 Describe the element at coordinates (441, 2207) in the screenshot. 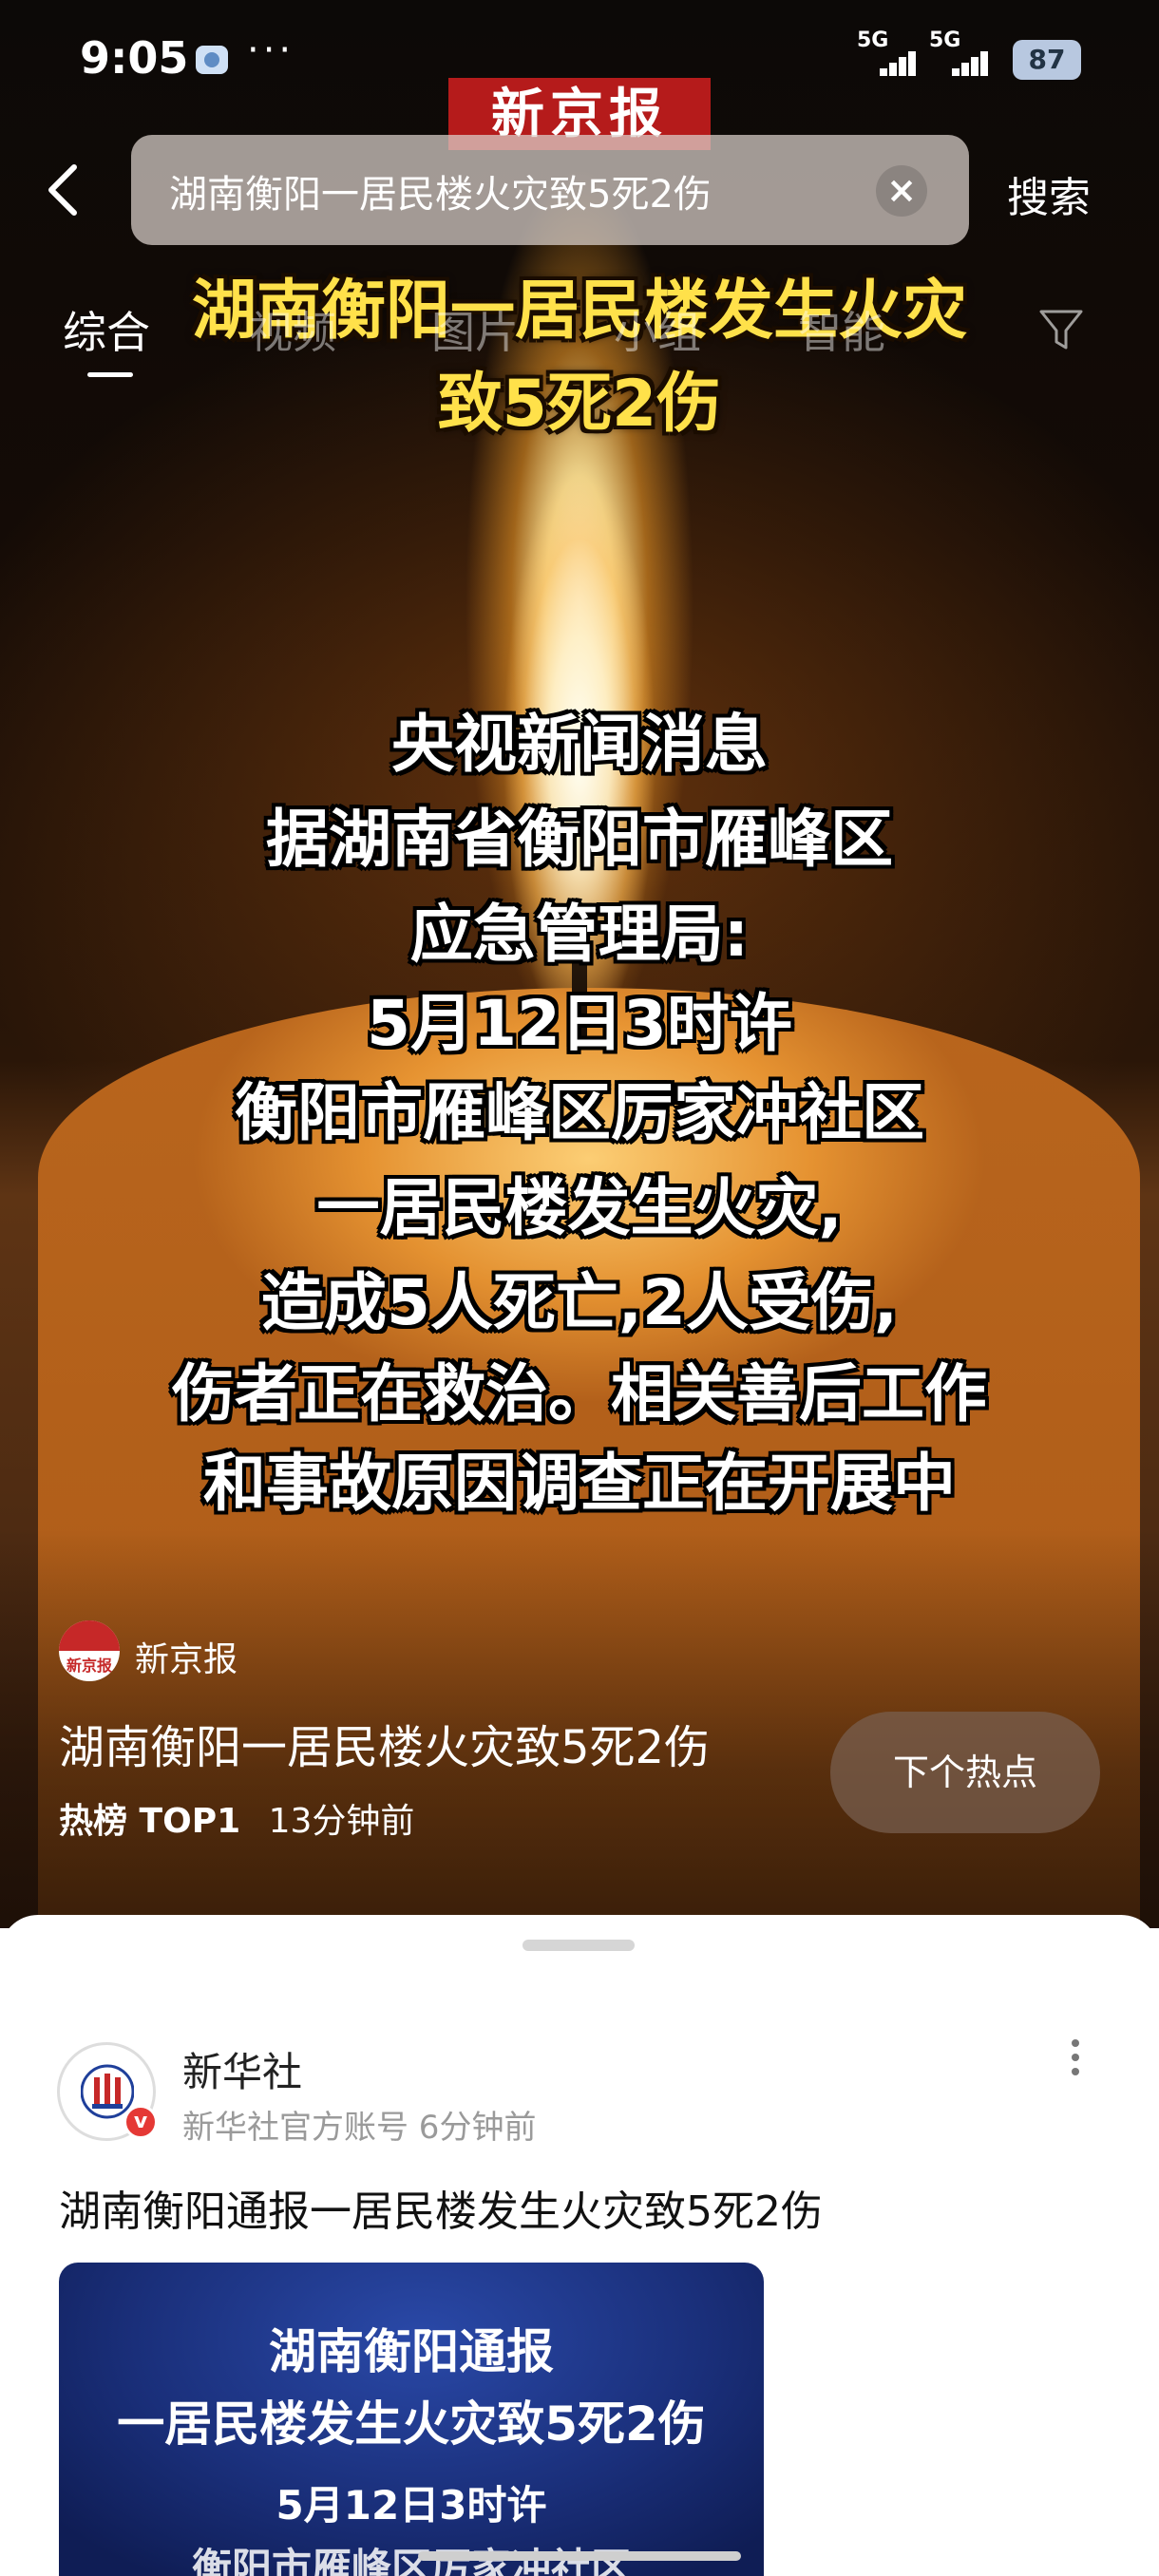

I see `post-title: 湖南衡阳通报一居民楼发生火灾致5死2伤` at that location.